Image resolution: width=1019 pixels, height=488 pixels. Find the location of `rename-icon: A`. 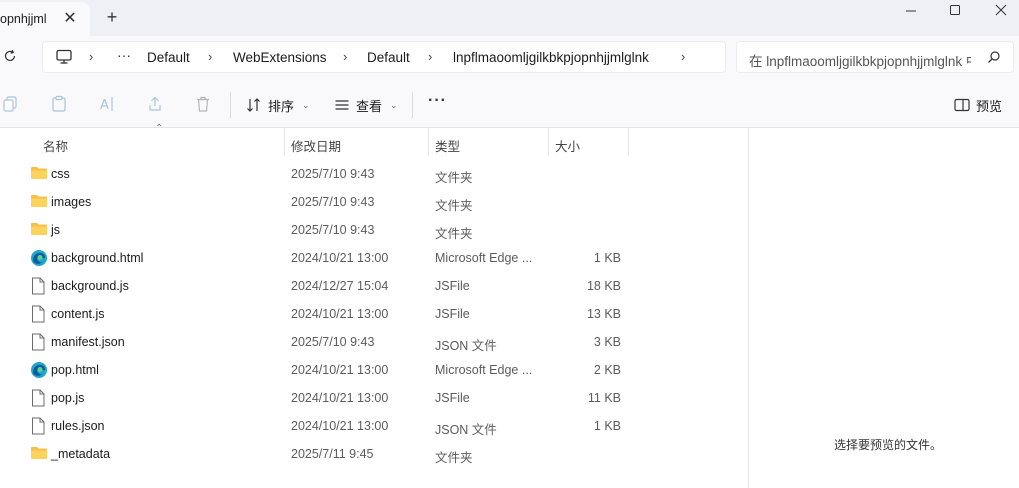

rename-icon: A is located at coordinates (108, 105).